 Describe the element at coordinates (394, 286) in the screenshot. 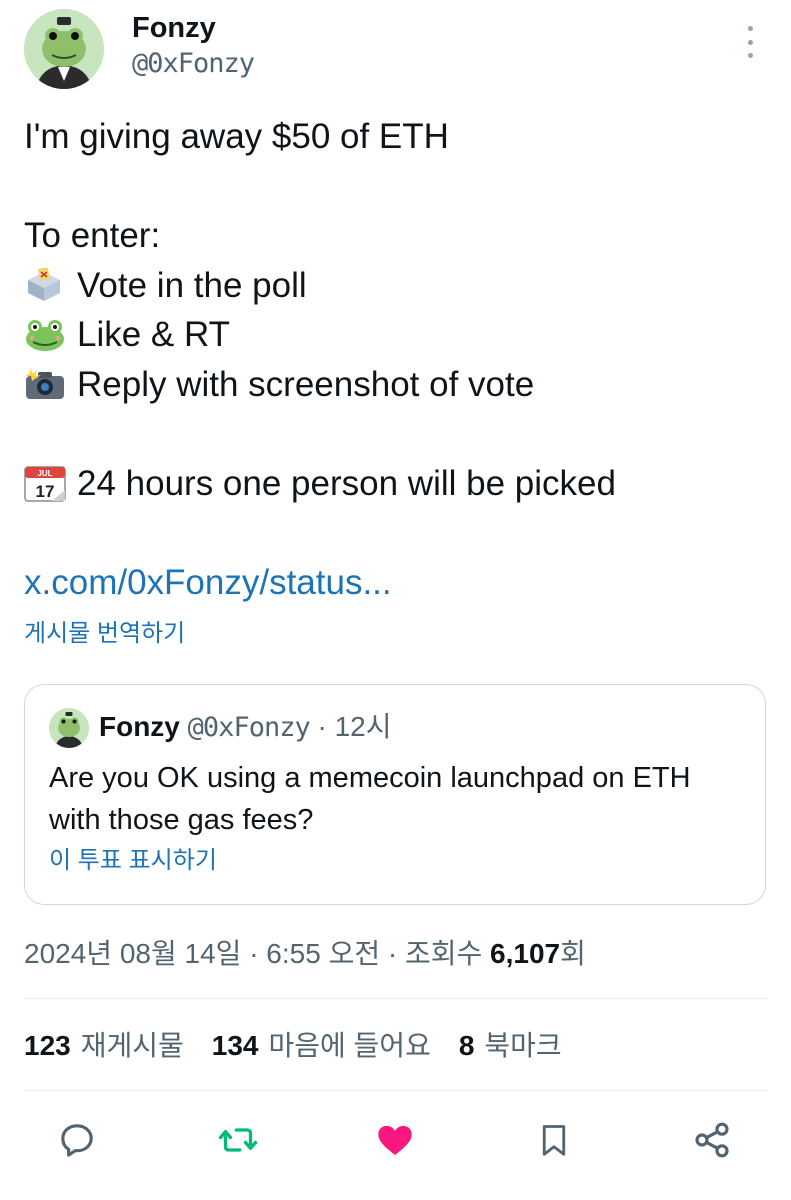

I see `tweet-line: Vote in the poll` at that location.